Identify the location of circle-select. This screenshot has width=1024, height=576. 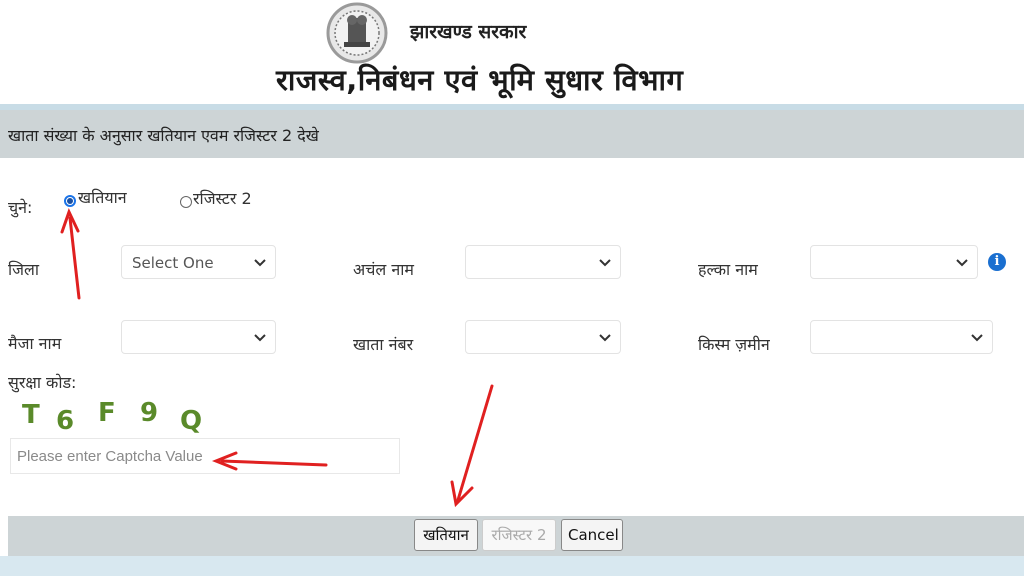
(543, 262).